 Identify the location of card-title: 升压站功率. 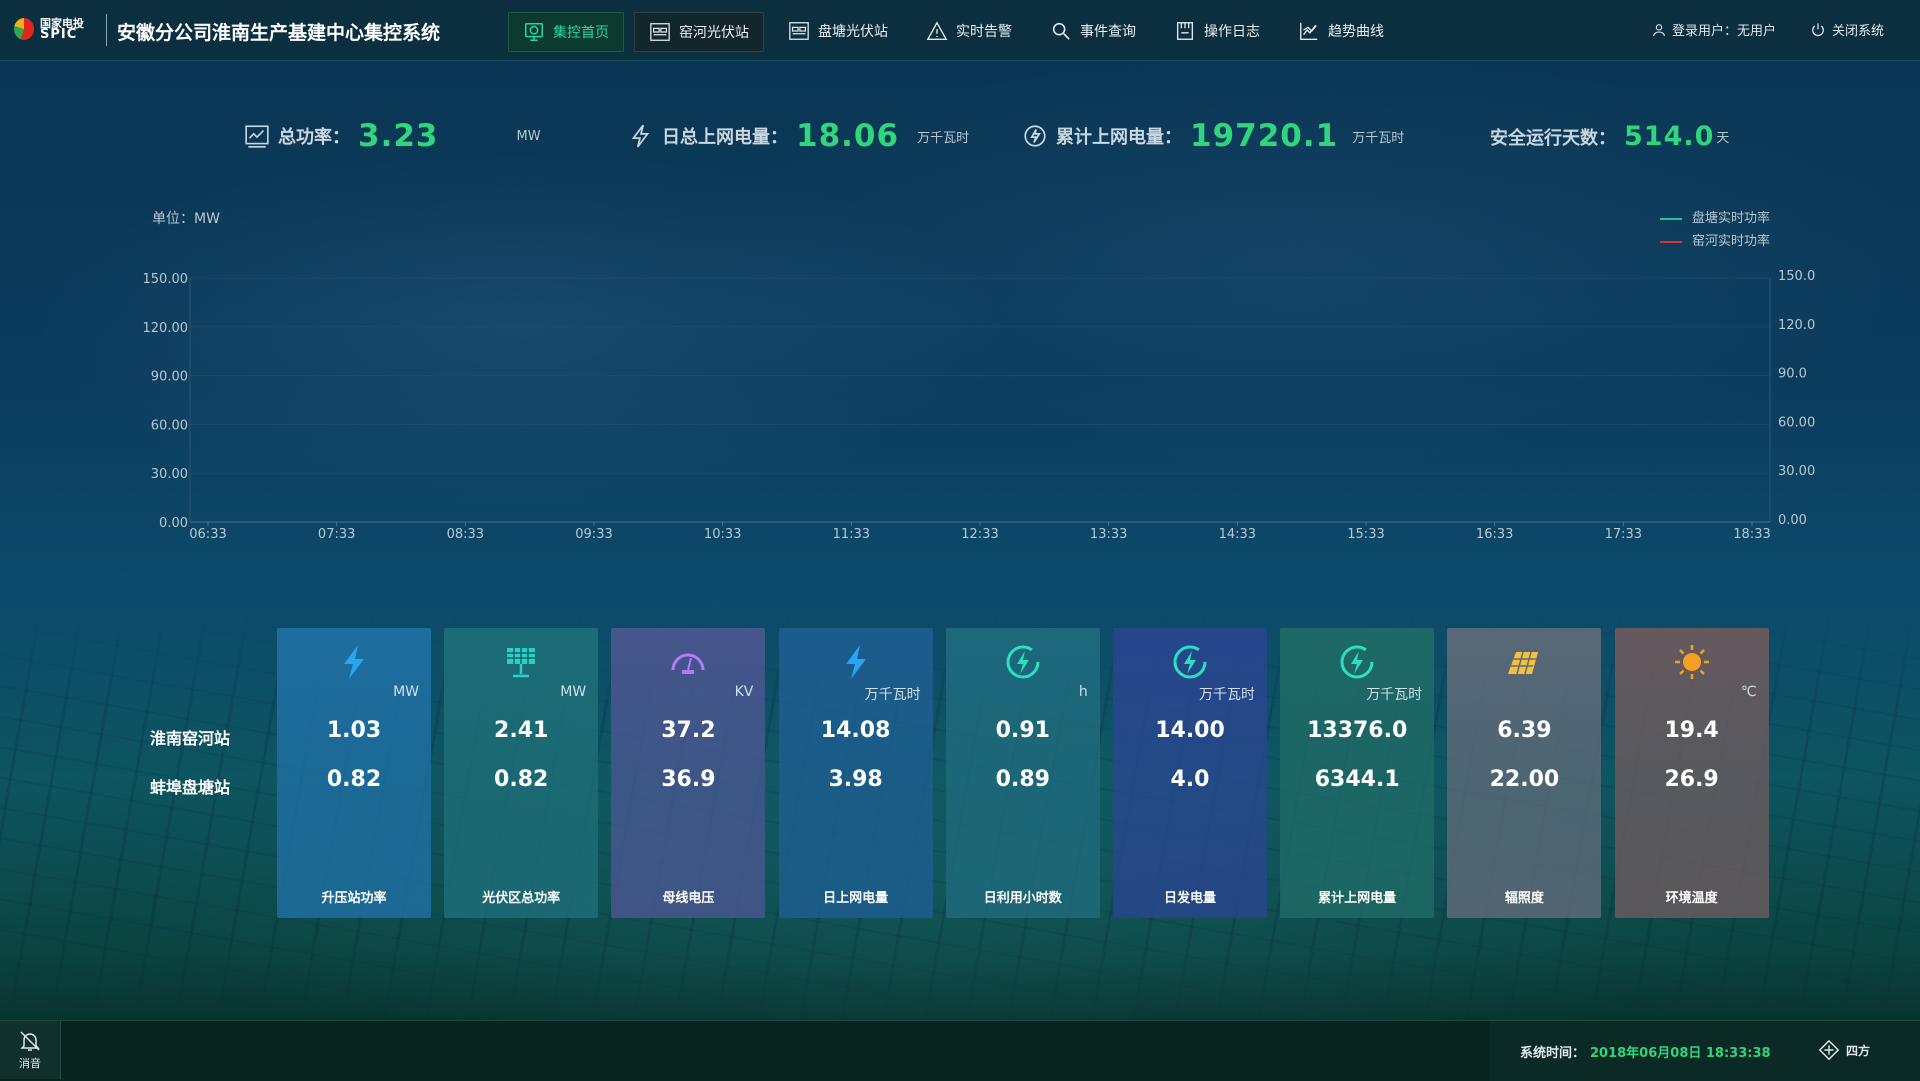
(354, 898).